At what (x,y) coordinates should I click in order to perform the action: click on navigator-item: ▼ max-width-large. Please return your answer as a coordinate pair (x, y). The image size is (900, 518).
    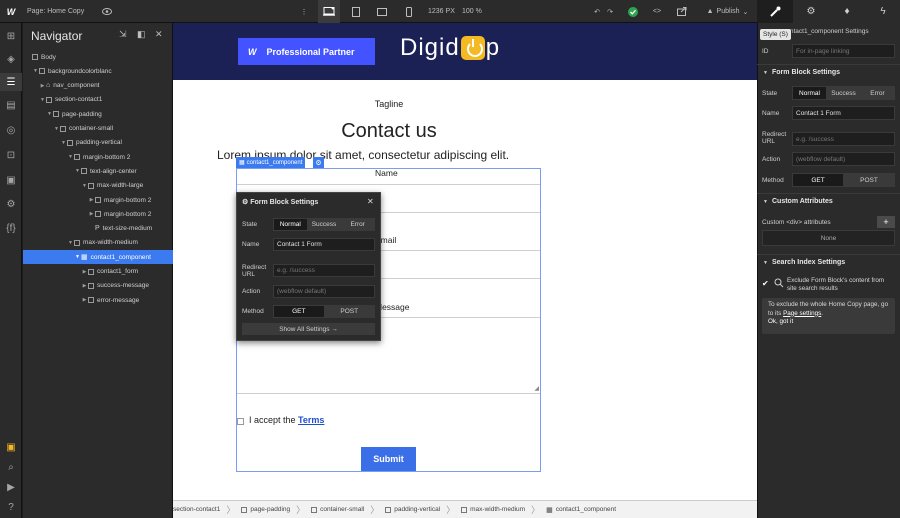
    Looking at the image, I should click on (98, 186).